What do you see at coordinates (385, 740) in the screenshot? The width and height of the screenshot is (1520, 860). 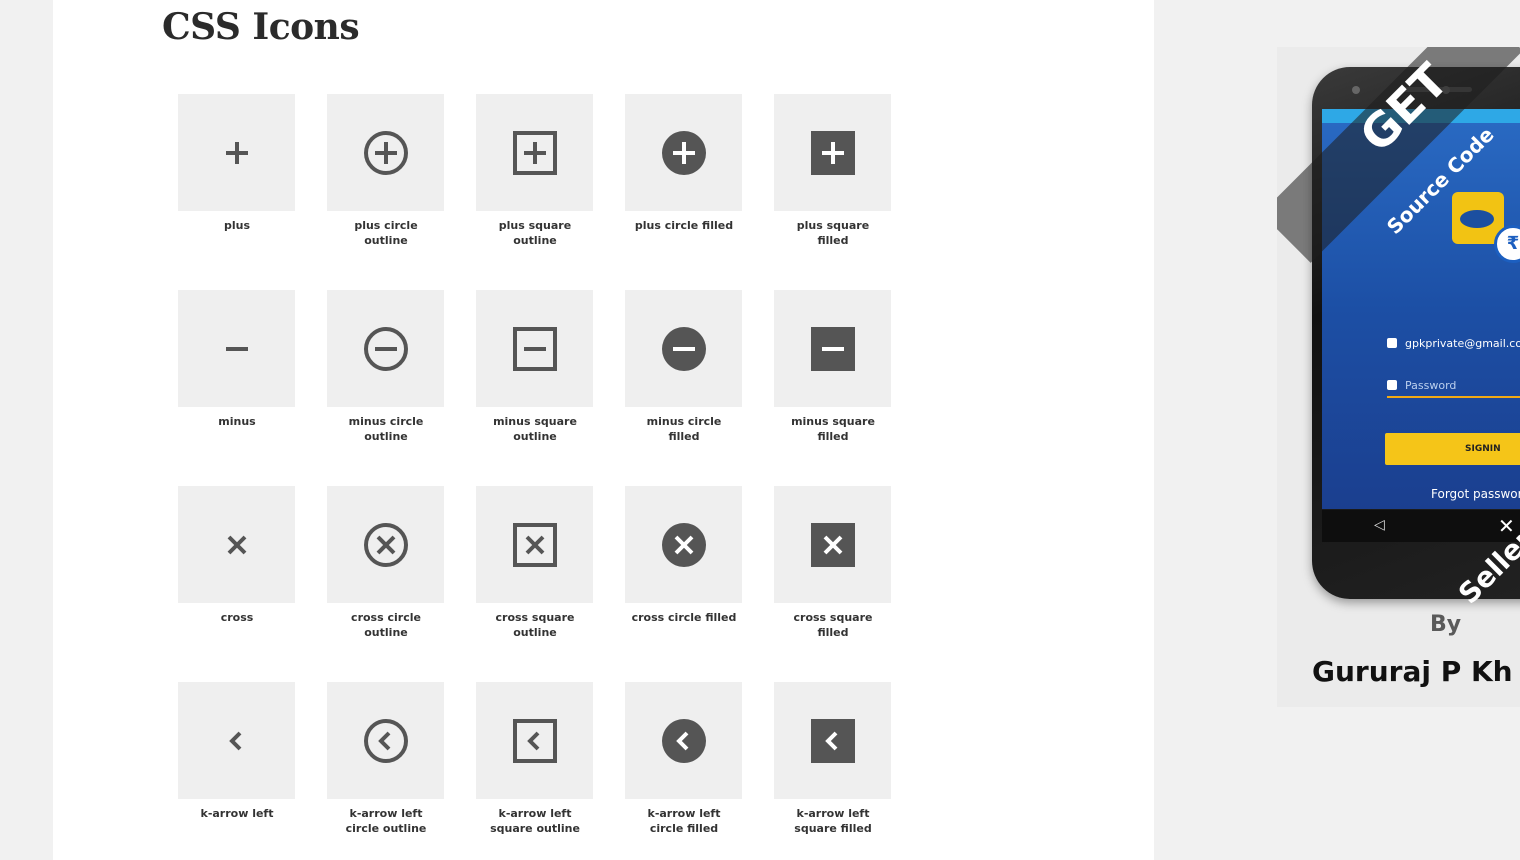 I see `k-arrow-left-circle-outline-icon` at bounding box center [385, 740].